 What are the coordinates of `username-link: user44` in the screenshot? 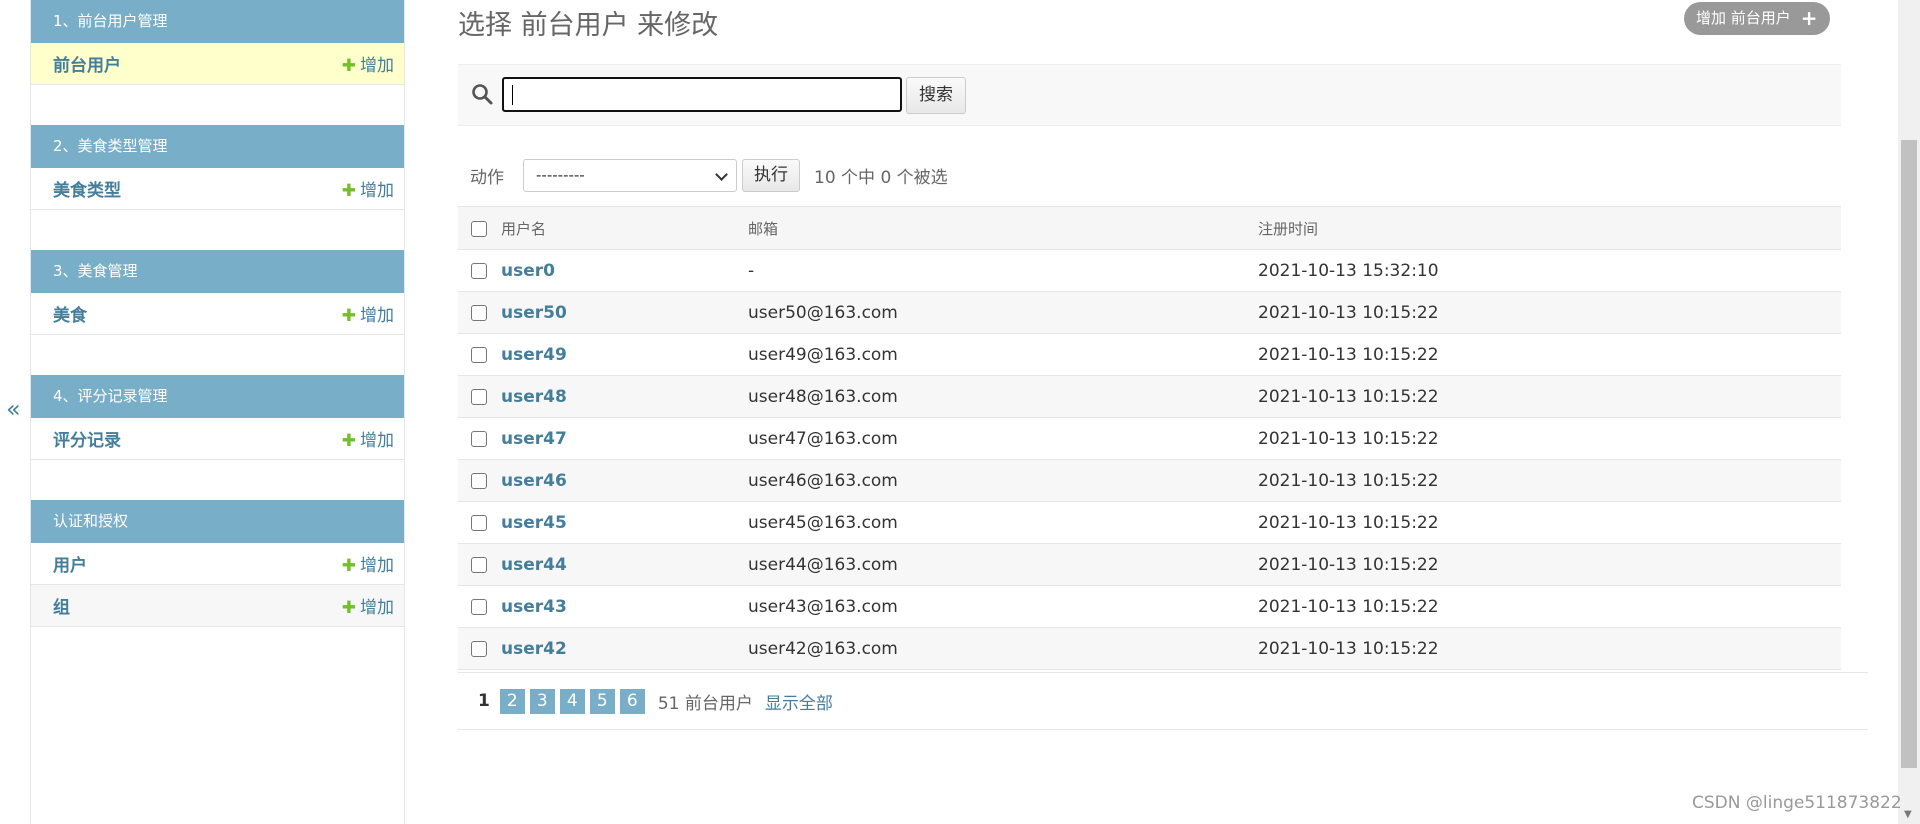 It's located at (534, 565).